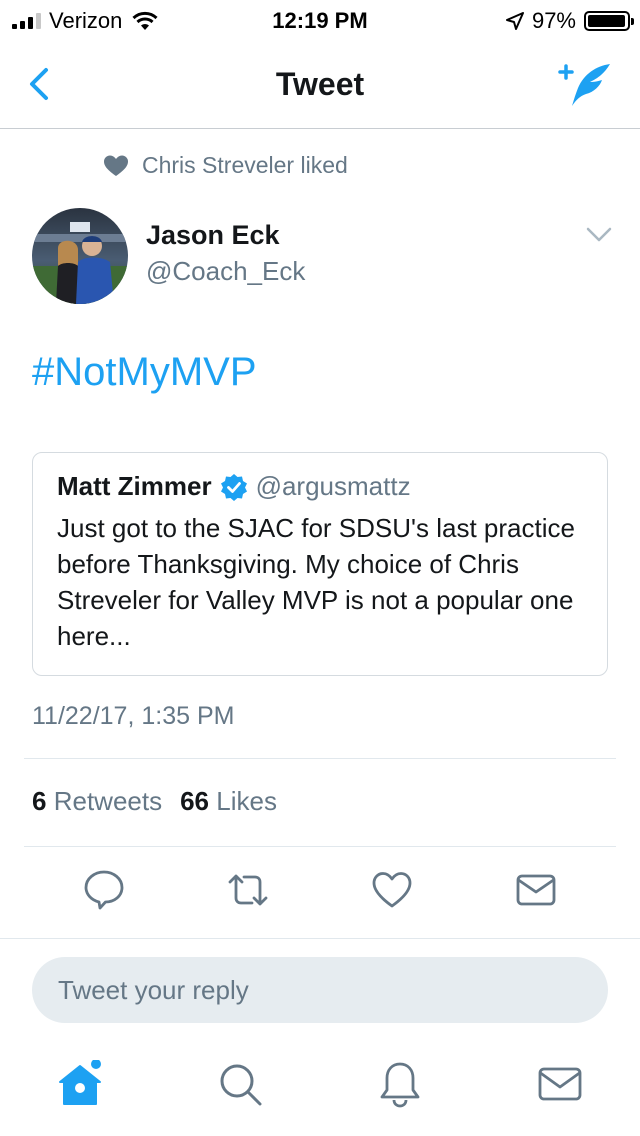  I want to click on retweets-count: 6, so click(39, 801).